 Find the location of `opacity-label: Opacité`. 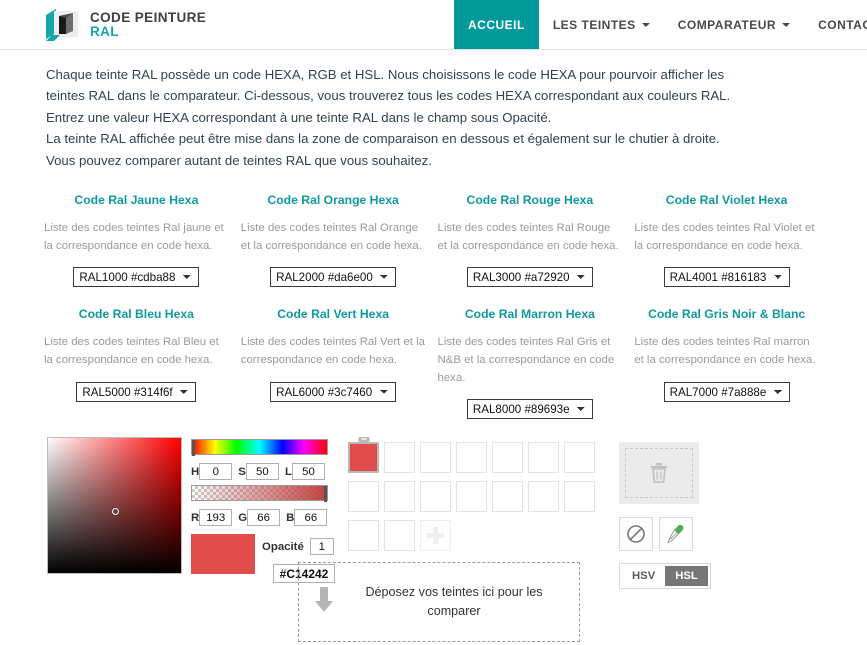

opacity-label: Opacité is located at coordinates (283, 546).